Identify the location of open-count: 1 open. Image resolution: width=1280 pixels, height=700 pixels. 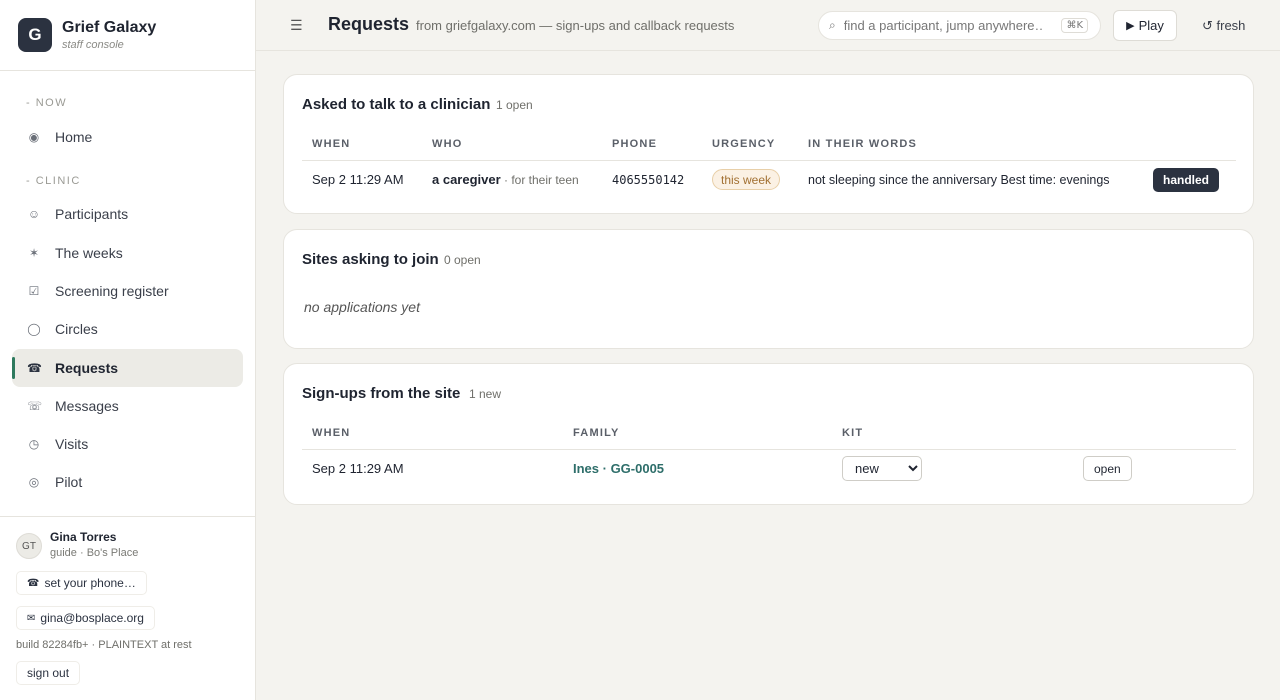
(514, 105).